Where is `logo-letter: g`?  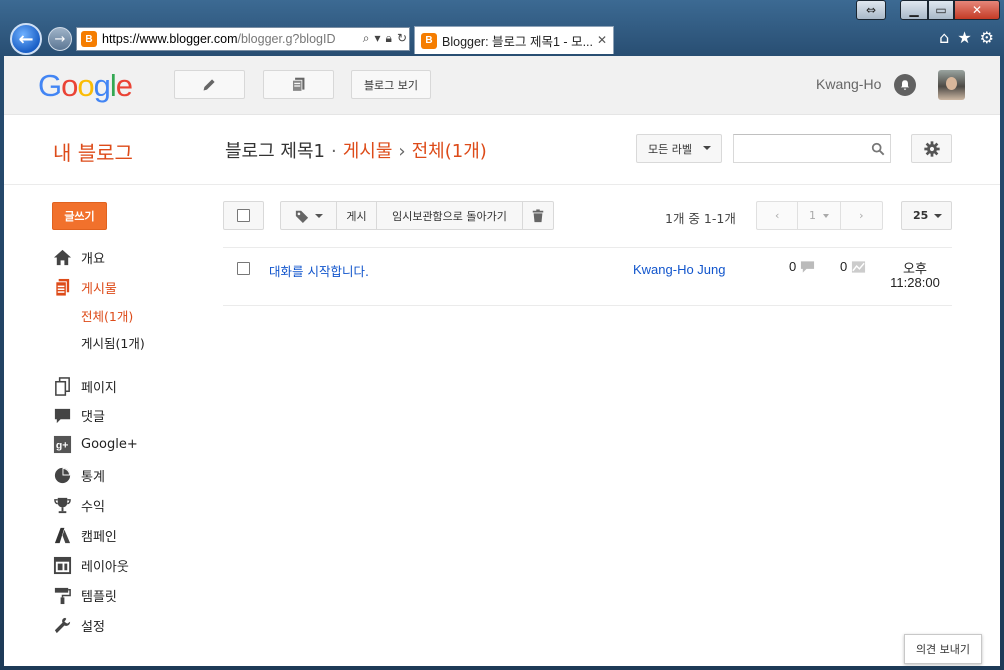
logo-letter: g is located at coordinates (102, 85).